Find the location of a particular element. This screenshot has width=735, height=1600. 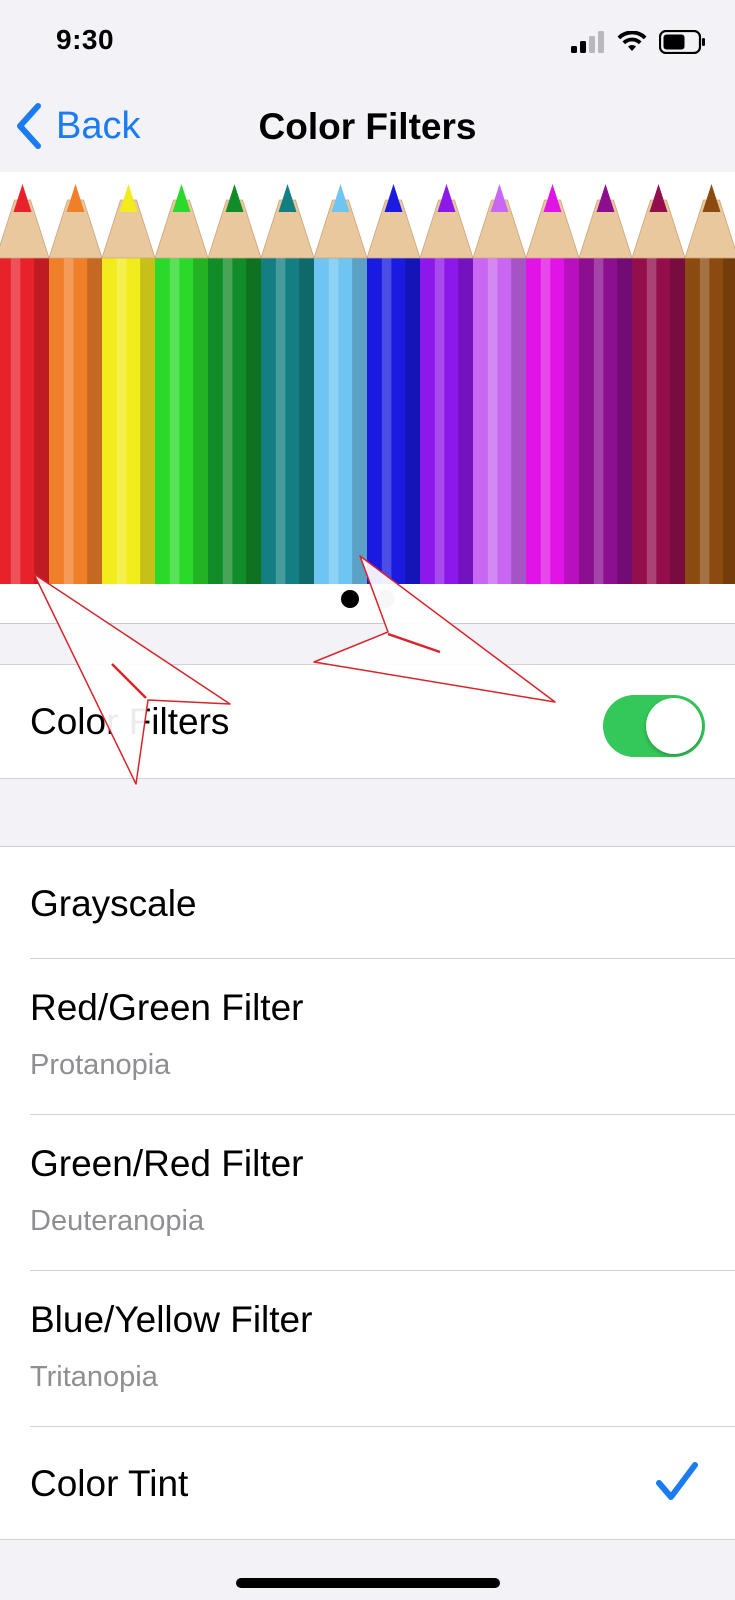

filter-option-subtitle: Deuteranopia is located at coordinates (117, 1221).